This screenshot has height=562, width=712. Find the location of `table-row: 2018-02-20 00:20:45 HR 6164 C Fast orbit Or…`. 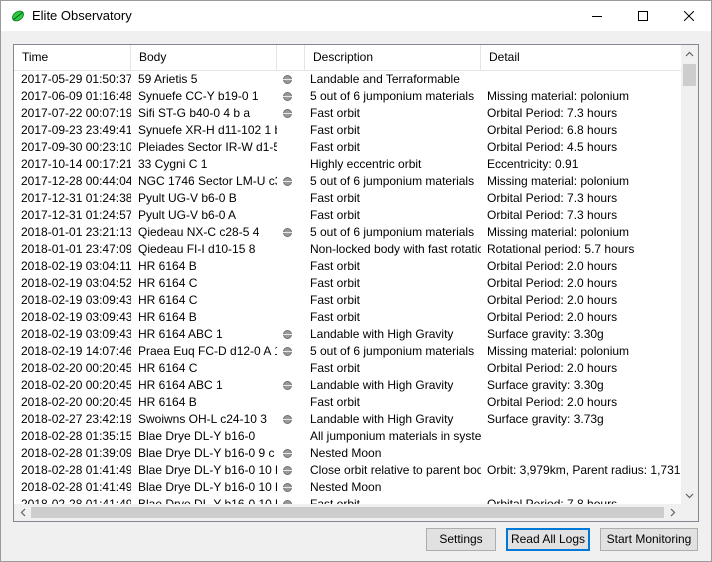

table-row: 2018-02-20 00:20:45 HR 6164 C Fast orbit Or… is located at coordinates (347, 368).